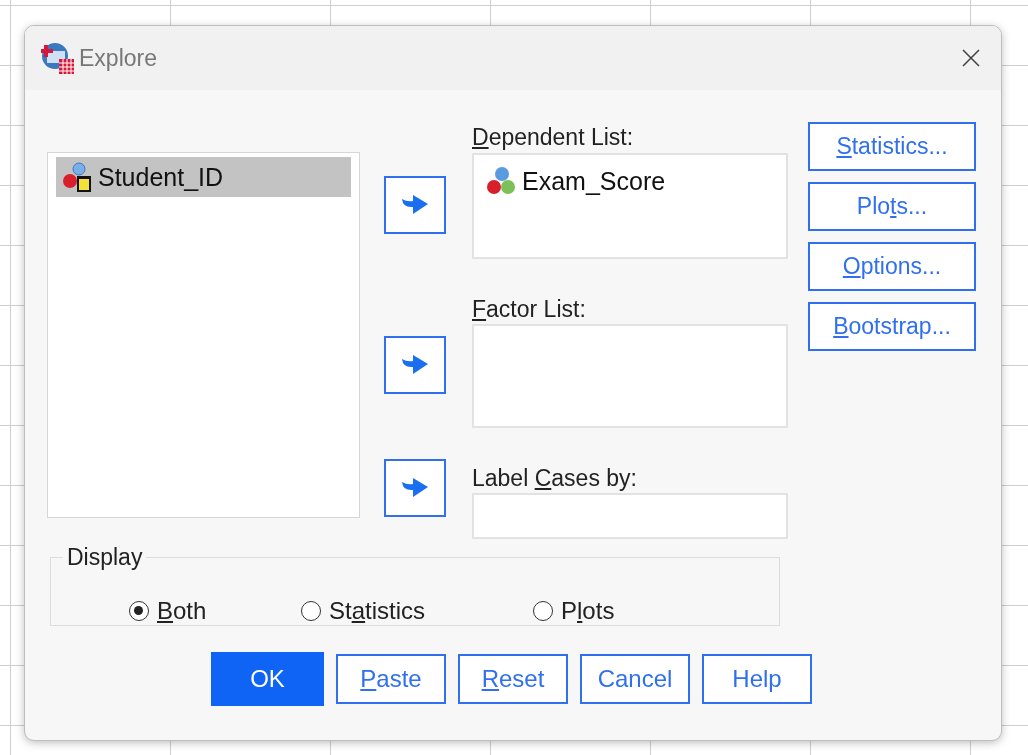 The height and width of the screenshot is (755, 1028). Describe the element at coordinates (105, 557) in the screenshot. I see `group-legend: Display` at that location.